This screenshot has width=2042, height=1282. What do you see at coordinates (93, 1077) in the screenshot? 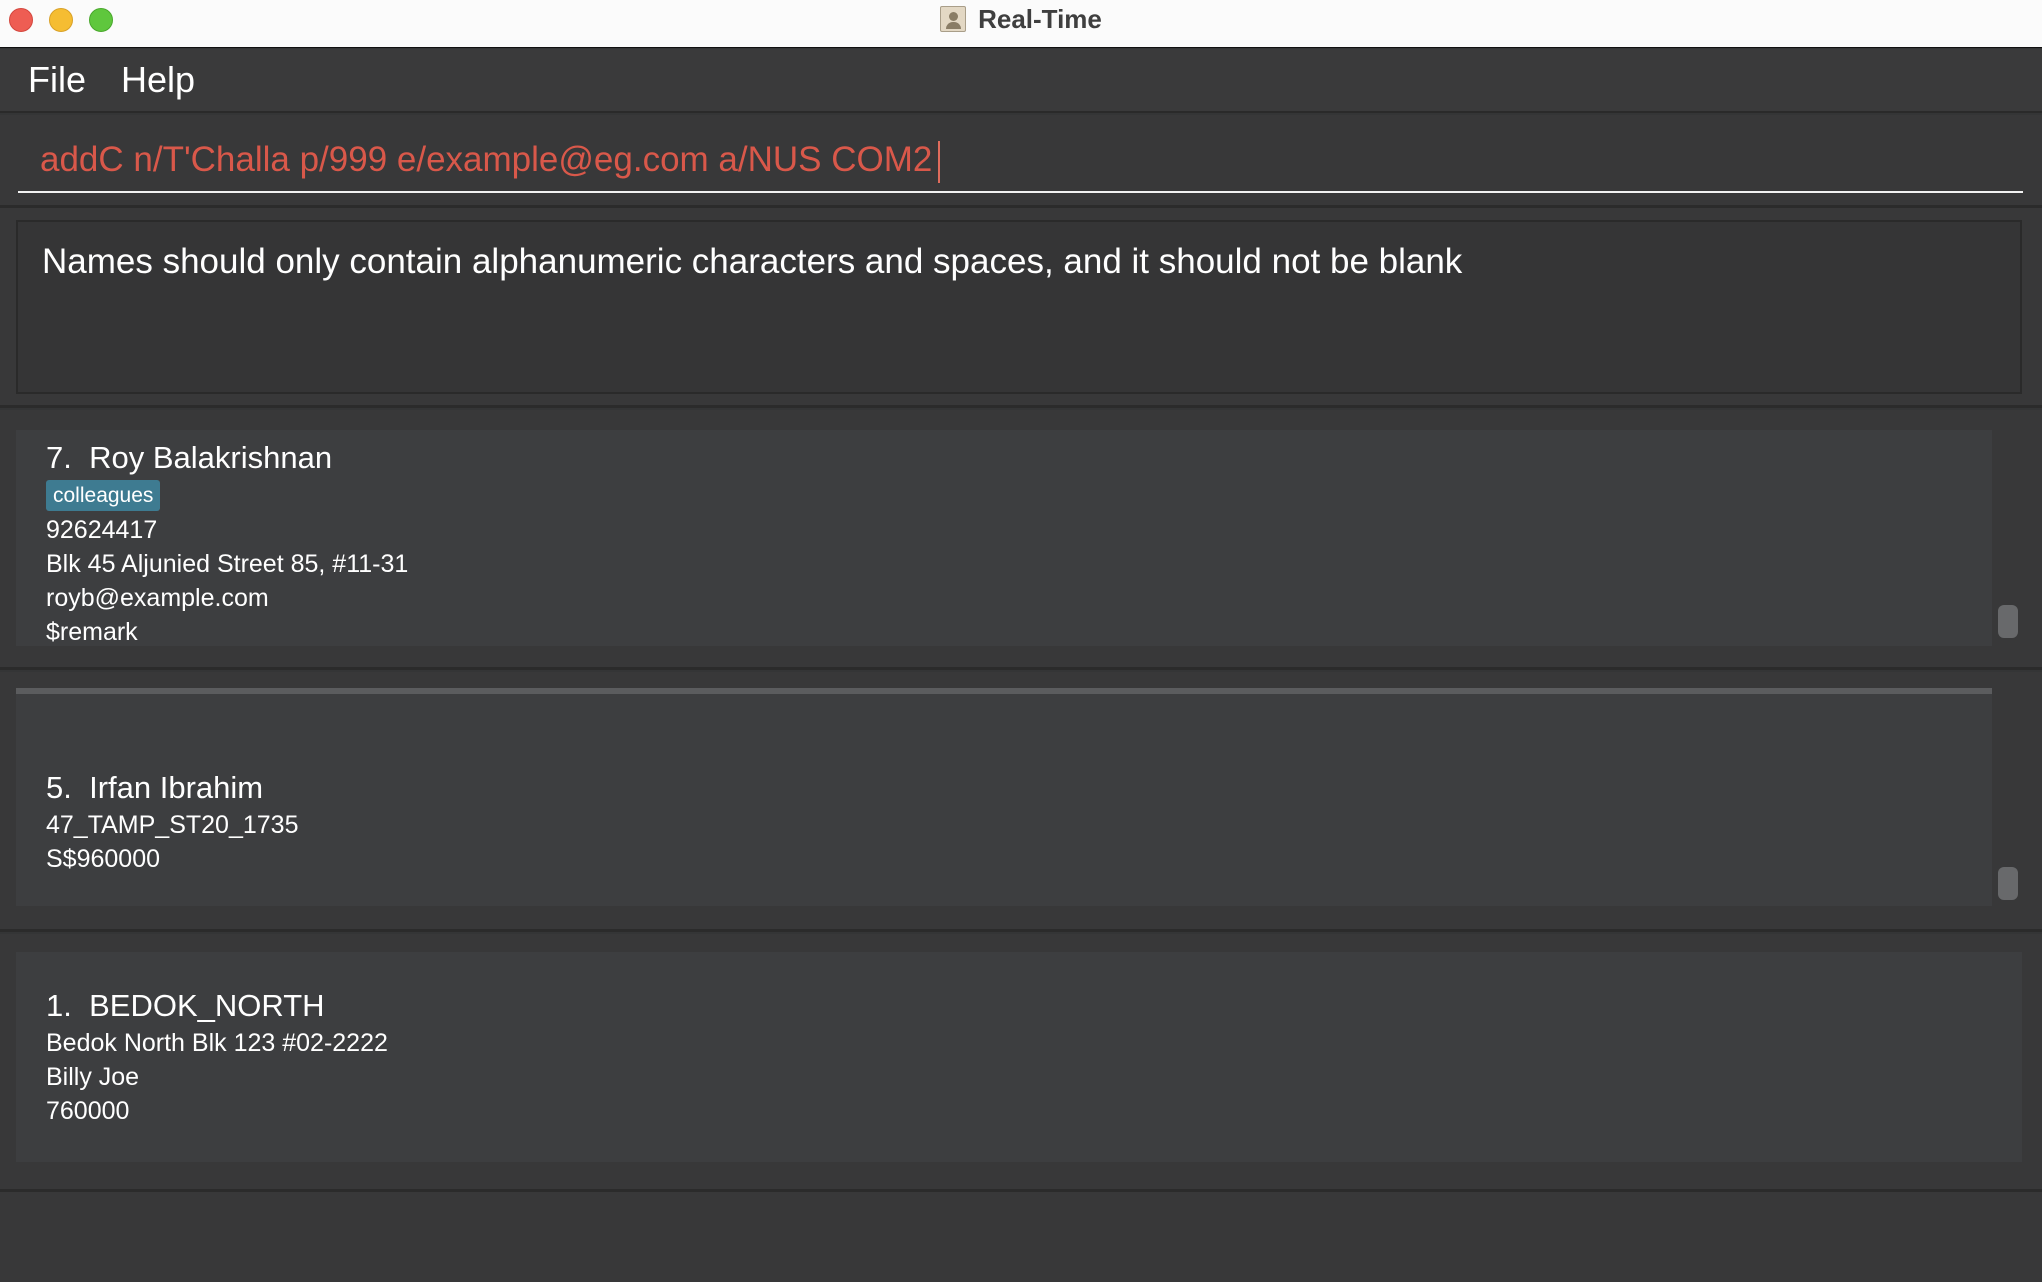
I see `meetup-contact: Billy Joe` at bounding box center [93, 1077].